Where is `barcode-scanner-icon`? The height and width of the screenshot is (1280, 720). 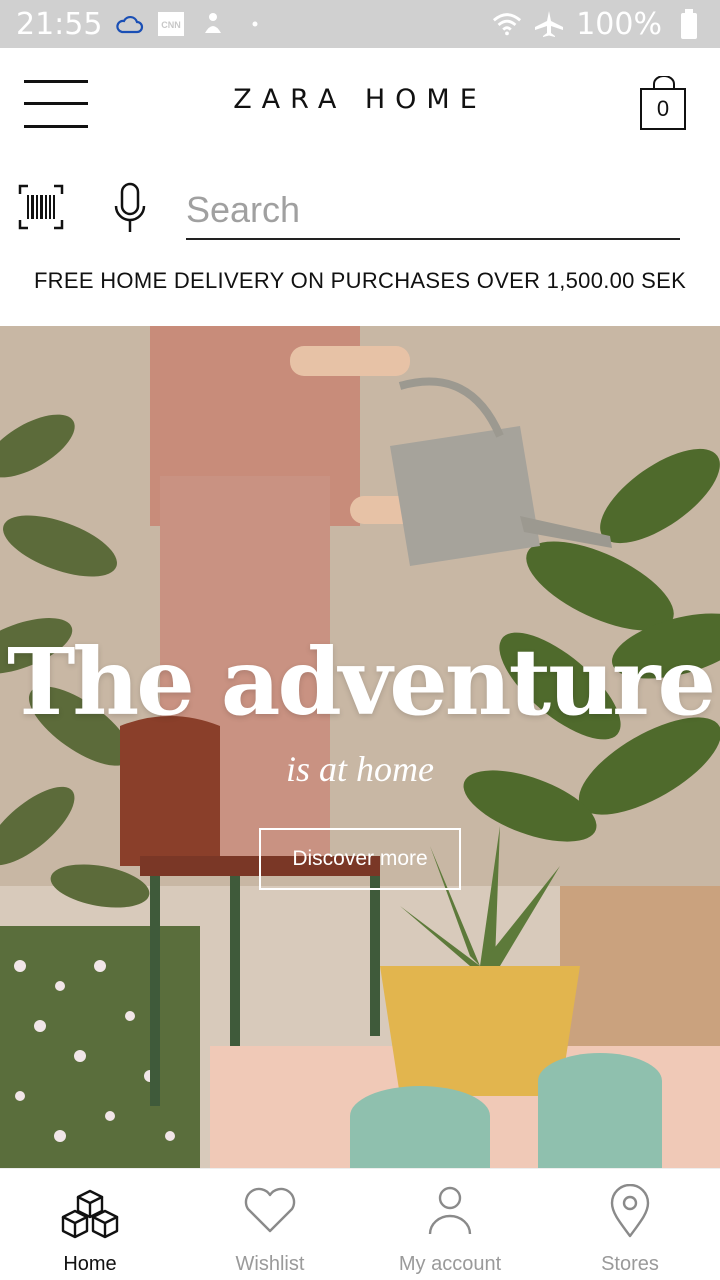 barcode-scanner-icon is located at coordinates (41, 207).